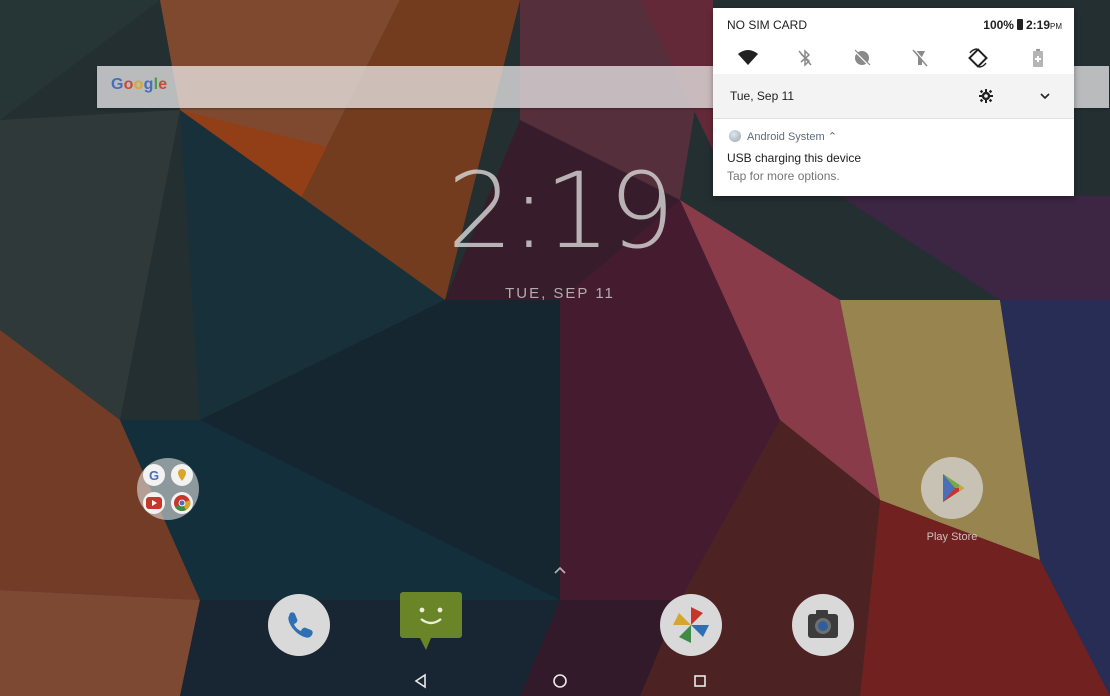  I want to click on play-store-label: Play Store, so click(952, 537).